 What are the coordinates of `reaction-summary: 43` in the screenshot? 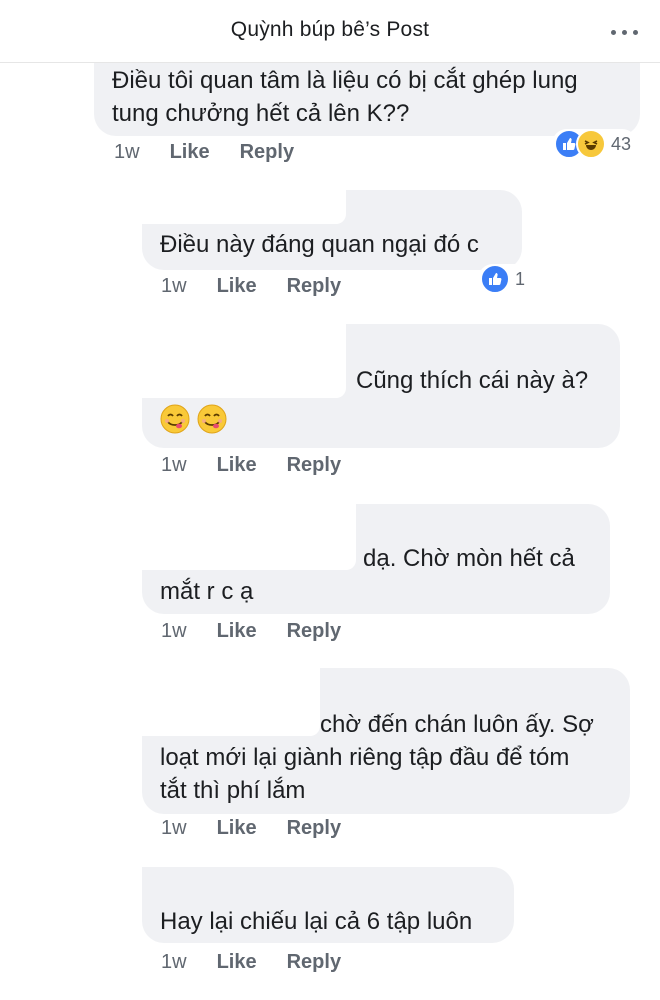 It's located at (595, 144).